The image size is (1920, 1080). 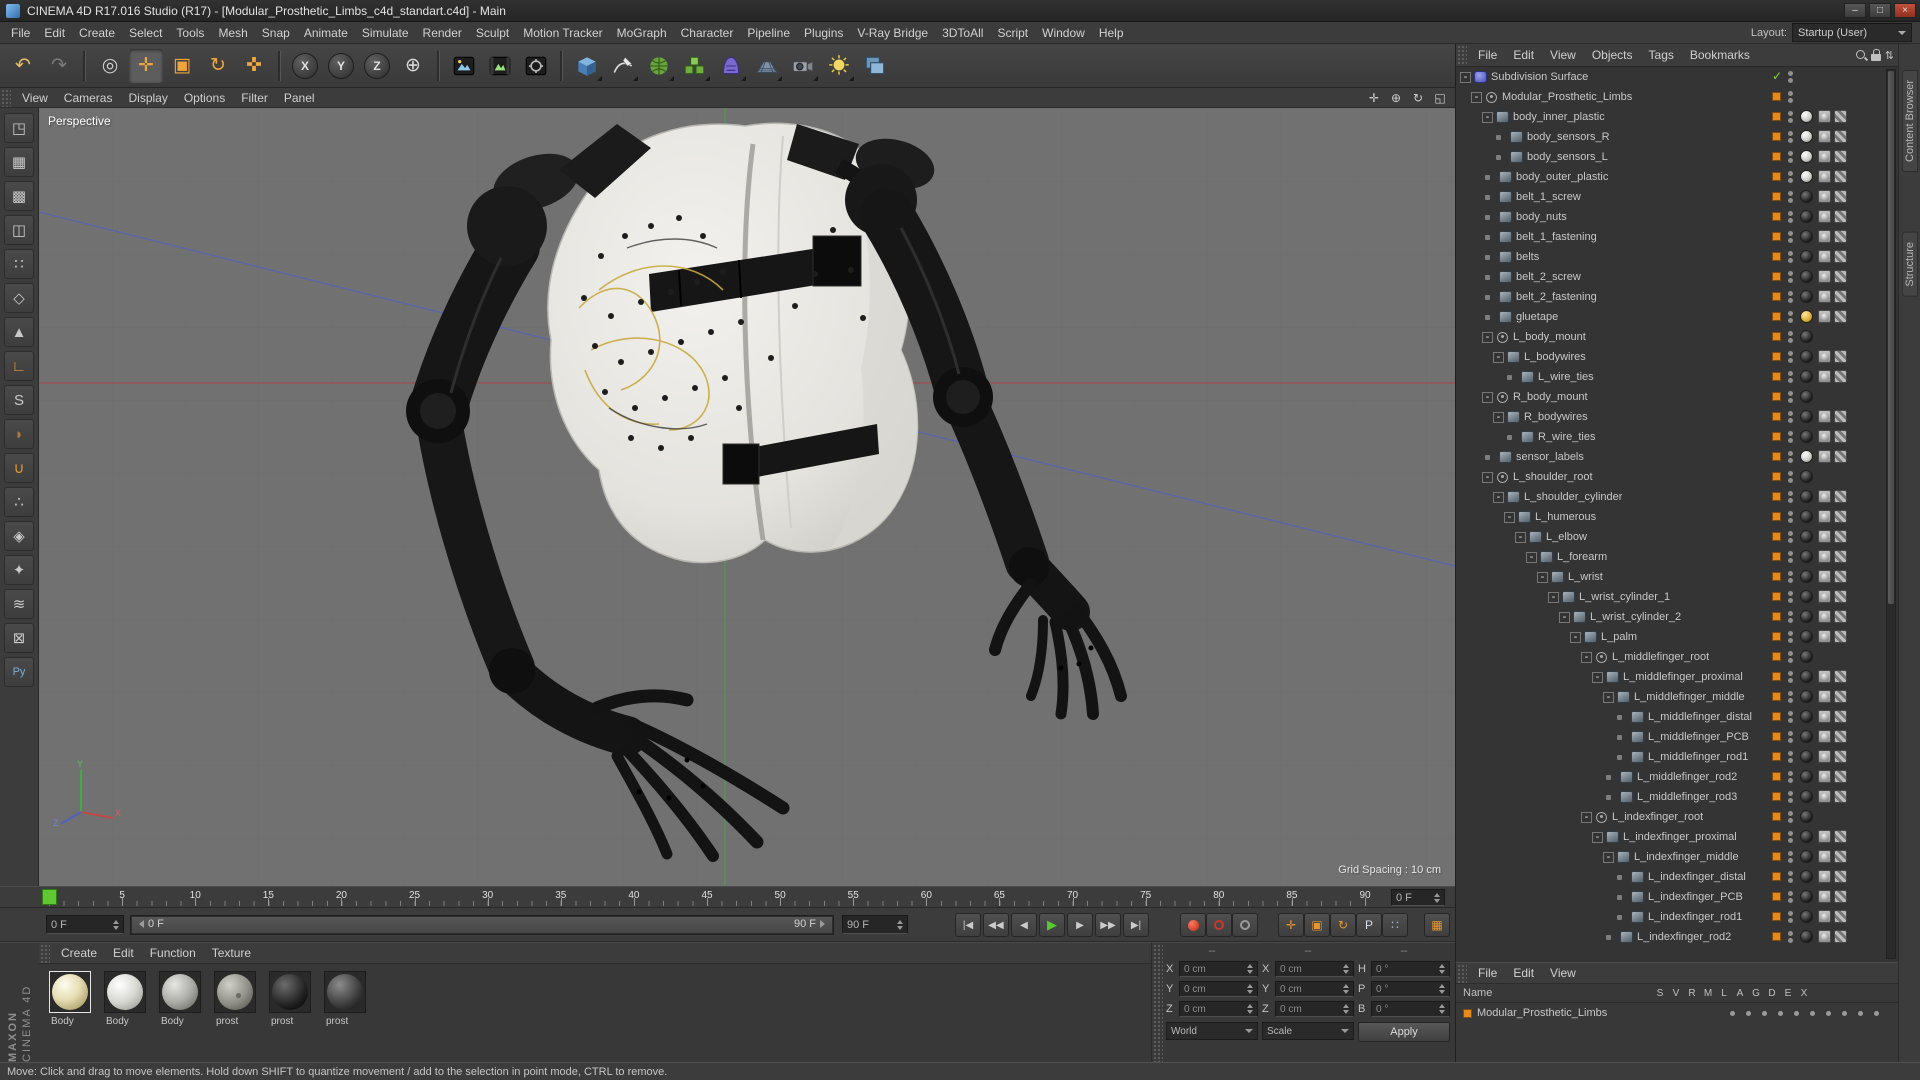 What do you see at coordinates (218, 66) in the screenshot?
I see `rotate-tool-button: ↻` at bounding box center [218, 66].